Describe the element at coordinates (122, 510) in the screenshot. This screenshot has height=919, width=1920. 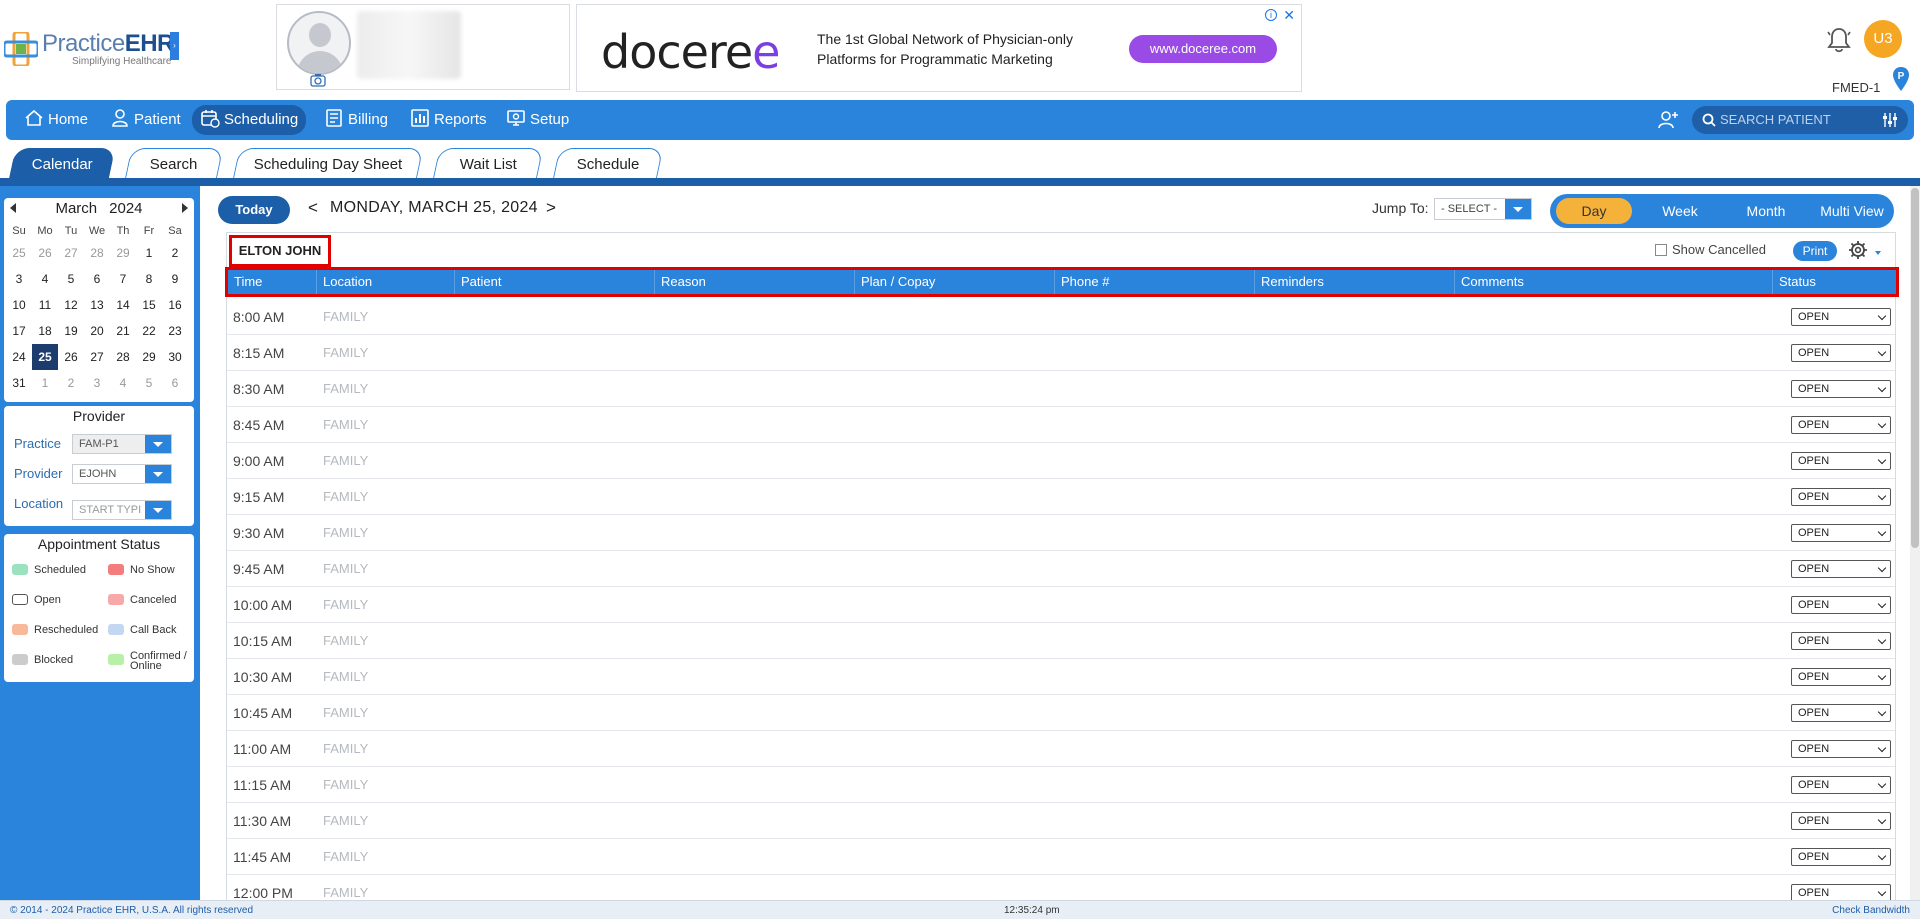
I see `location-input: START TYPI` at that location.